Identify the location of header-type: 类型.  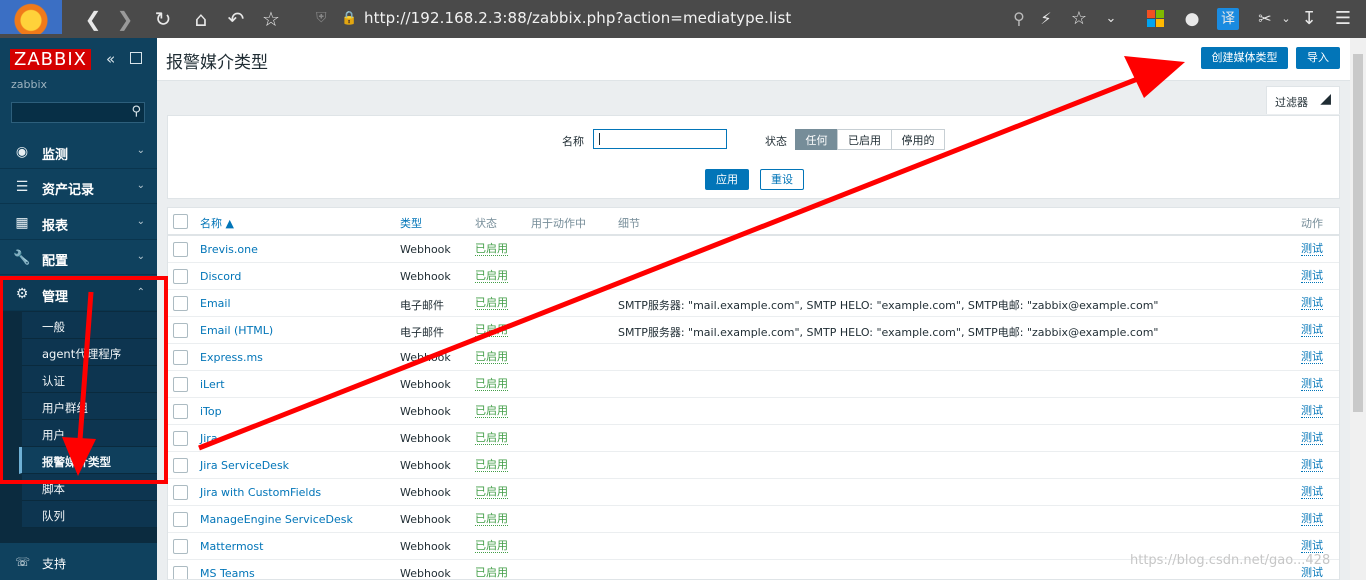
(411, 223).